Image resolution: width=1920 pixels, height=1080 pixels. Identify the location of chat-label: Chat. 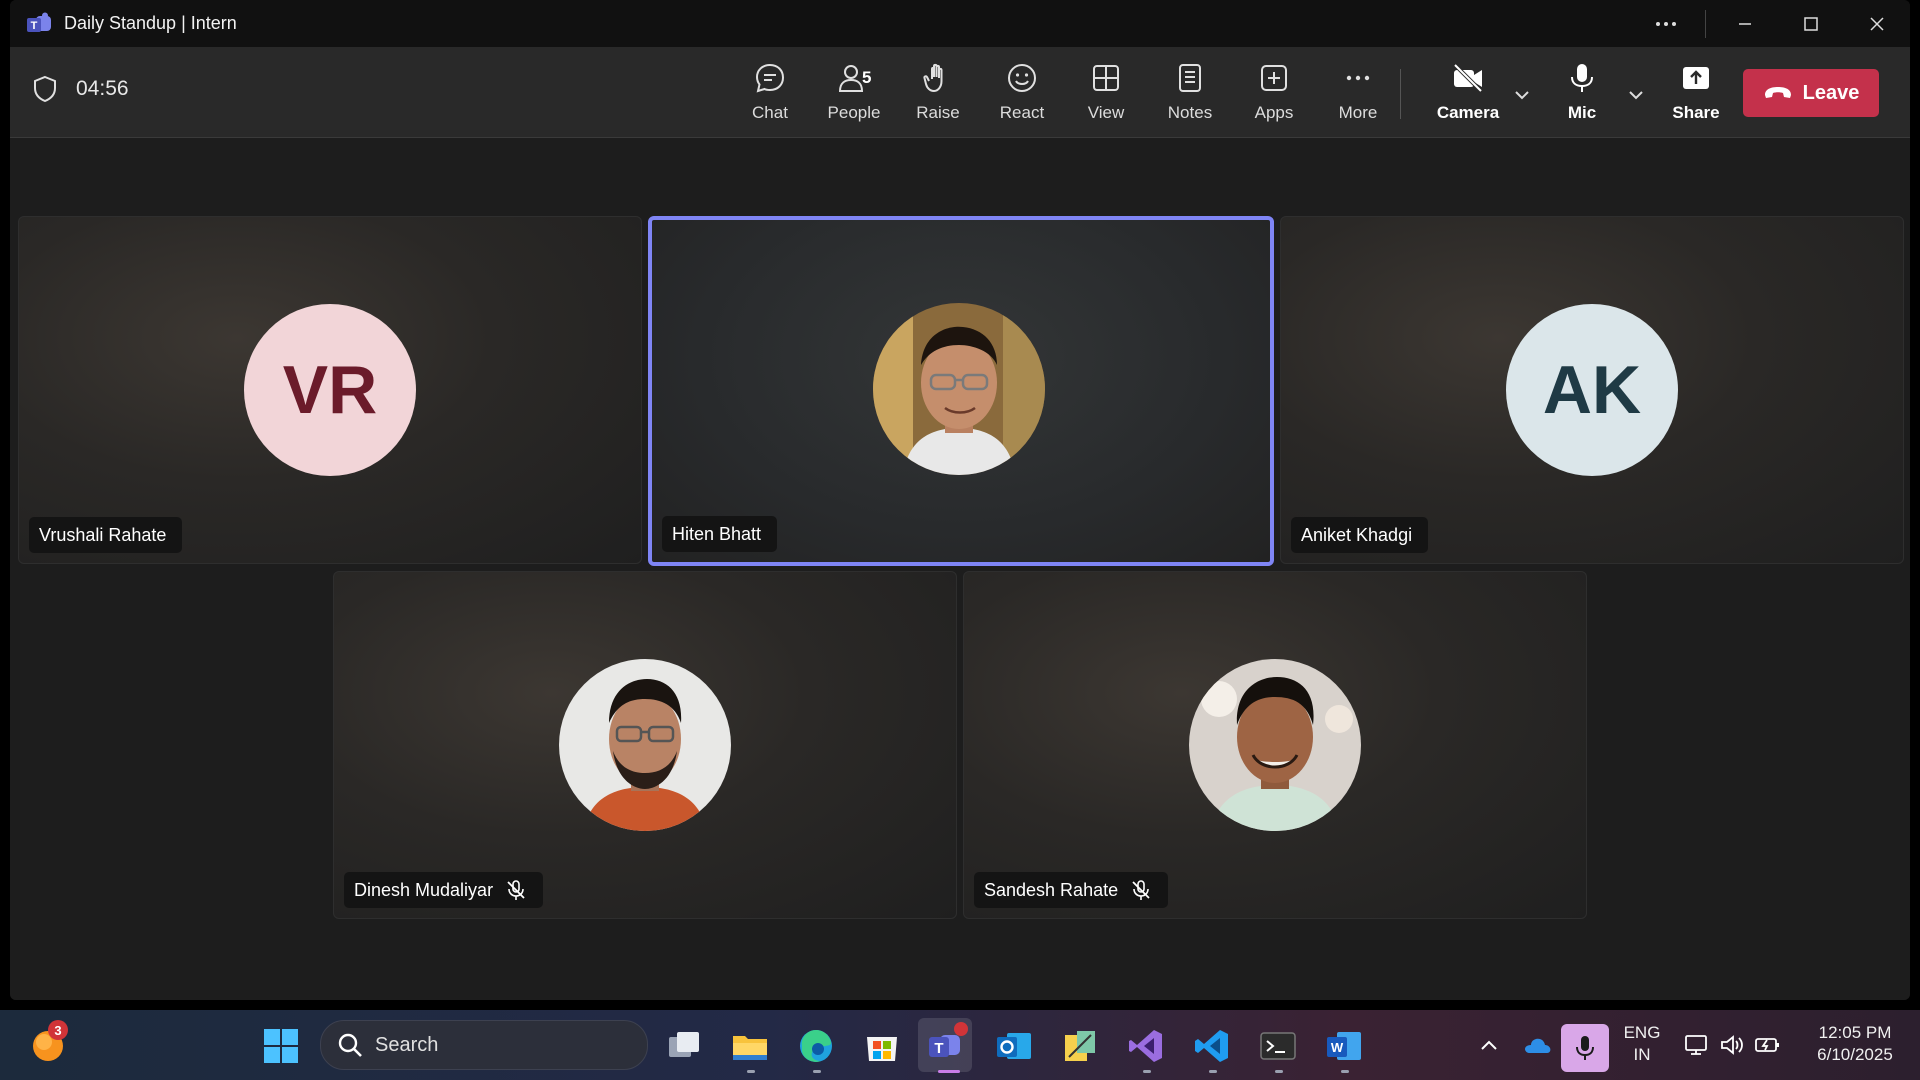
(770, 112).